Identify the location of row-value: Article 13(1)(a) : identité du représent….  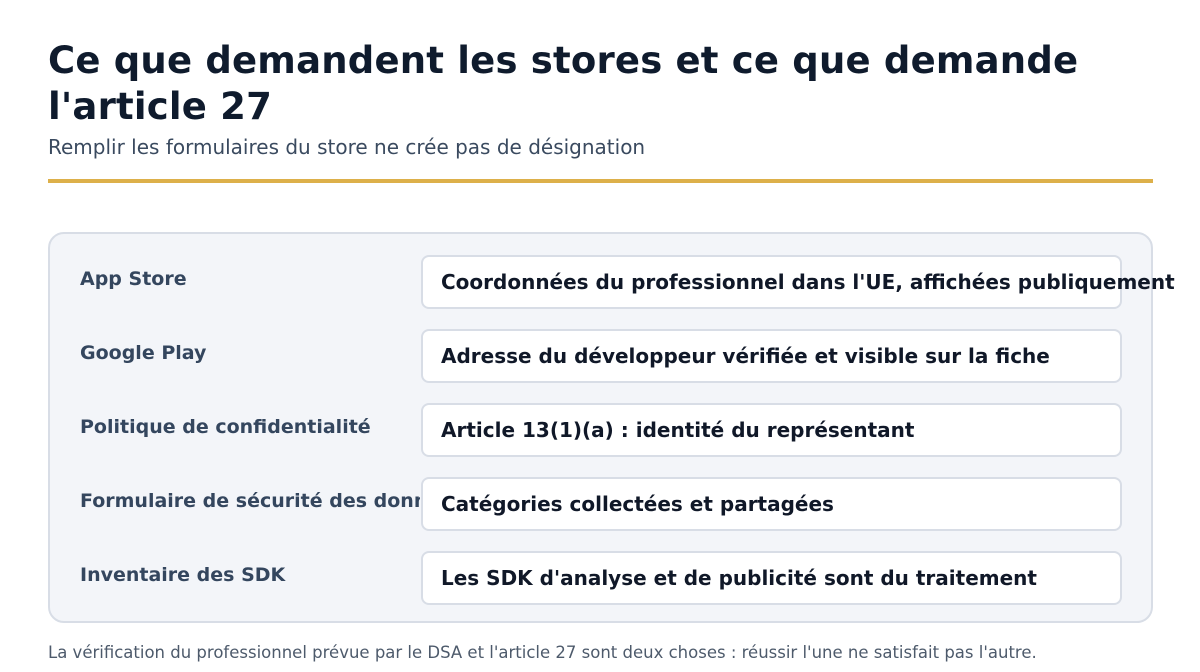
(678, 430).